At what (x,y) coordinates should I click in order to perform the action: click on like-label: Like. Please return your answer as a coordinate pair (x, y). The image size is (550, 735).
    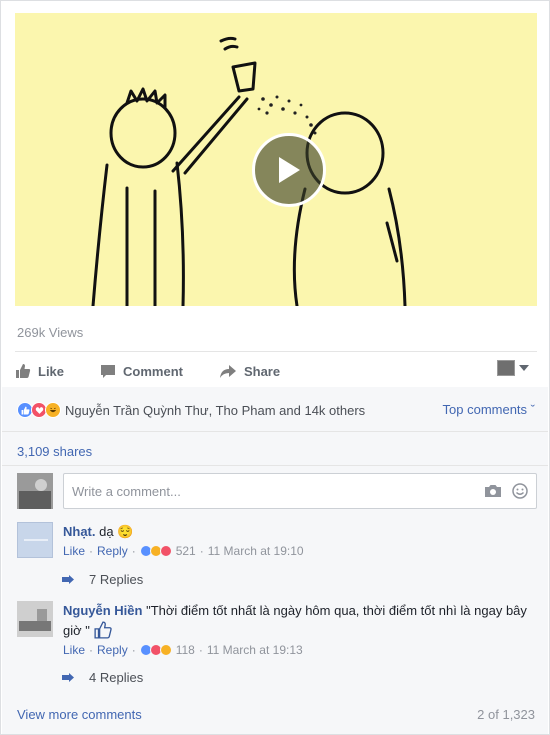
    Looking at the image, I should click on (51, 371).